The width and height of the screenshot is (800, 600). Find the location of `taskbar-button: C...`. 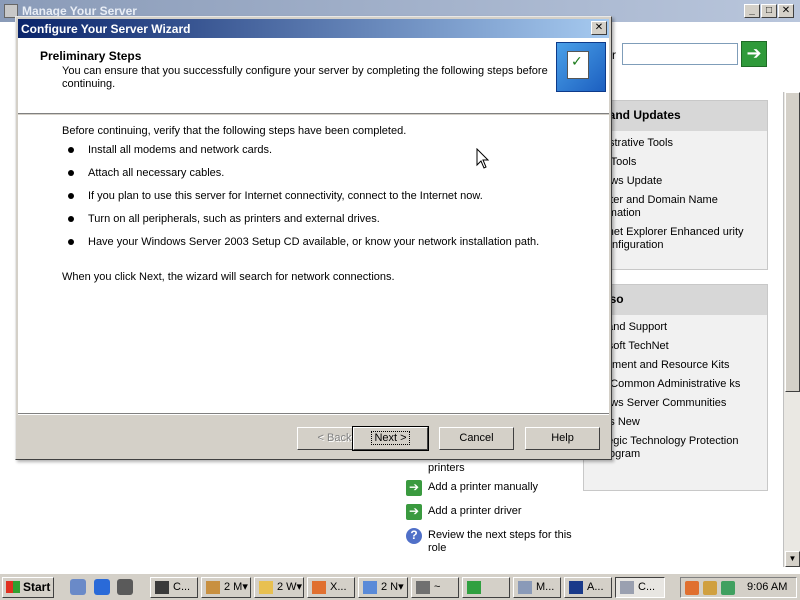

taskbar-button: C... is located at coordinates (174, 587).